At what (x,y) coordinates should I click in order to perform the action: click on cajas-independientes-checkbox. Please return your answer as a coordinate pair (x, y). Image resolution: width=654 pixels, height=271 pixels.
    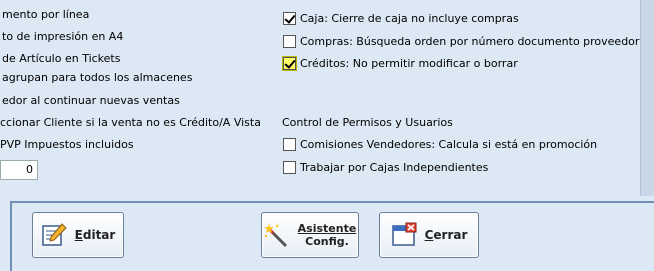
    Looking at the image, I should click on (289, 167).